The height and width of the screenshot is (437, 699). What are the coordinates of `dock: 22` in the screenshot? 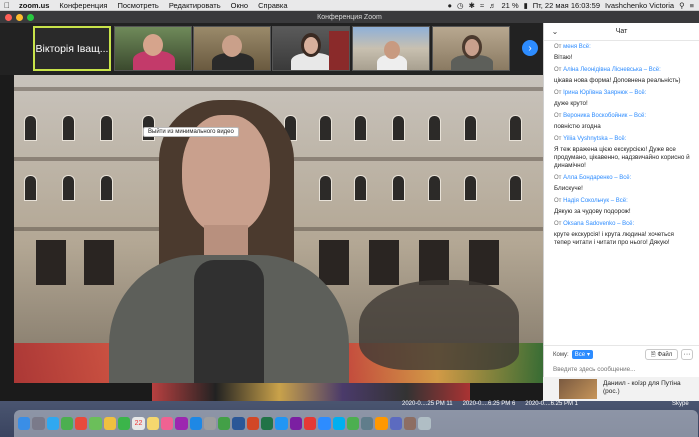 It's located at (356, 423).